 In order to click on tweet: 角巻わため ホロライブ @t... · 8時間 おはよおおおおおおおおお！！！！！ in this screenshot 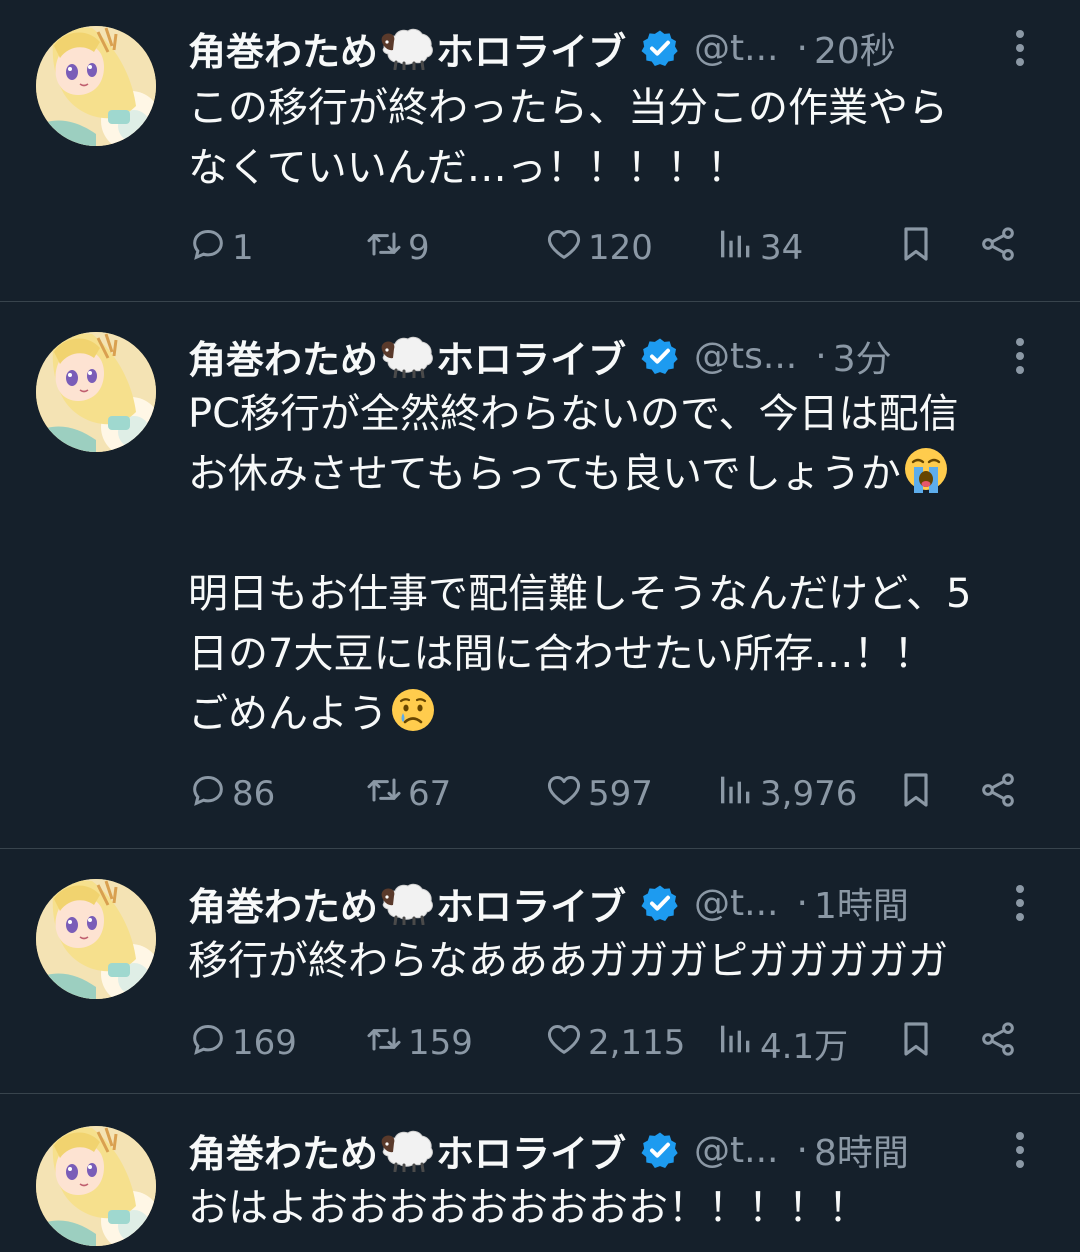, I will do `click(540, 1173)`.